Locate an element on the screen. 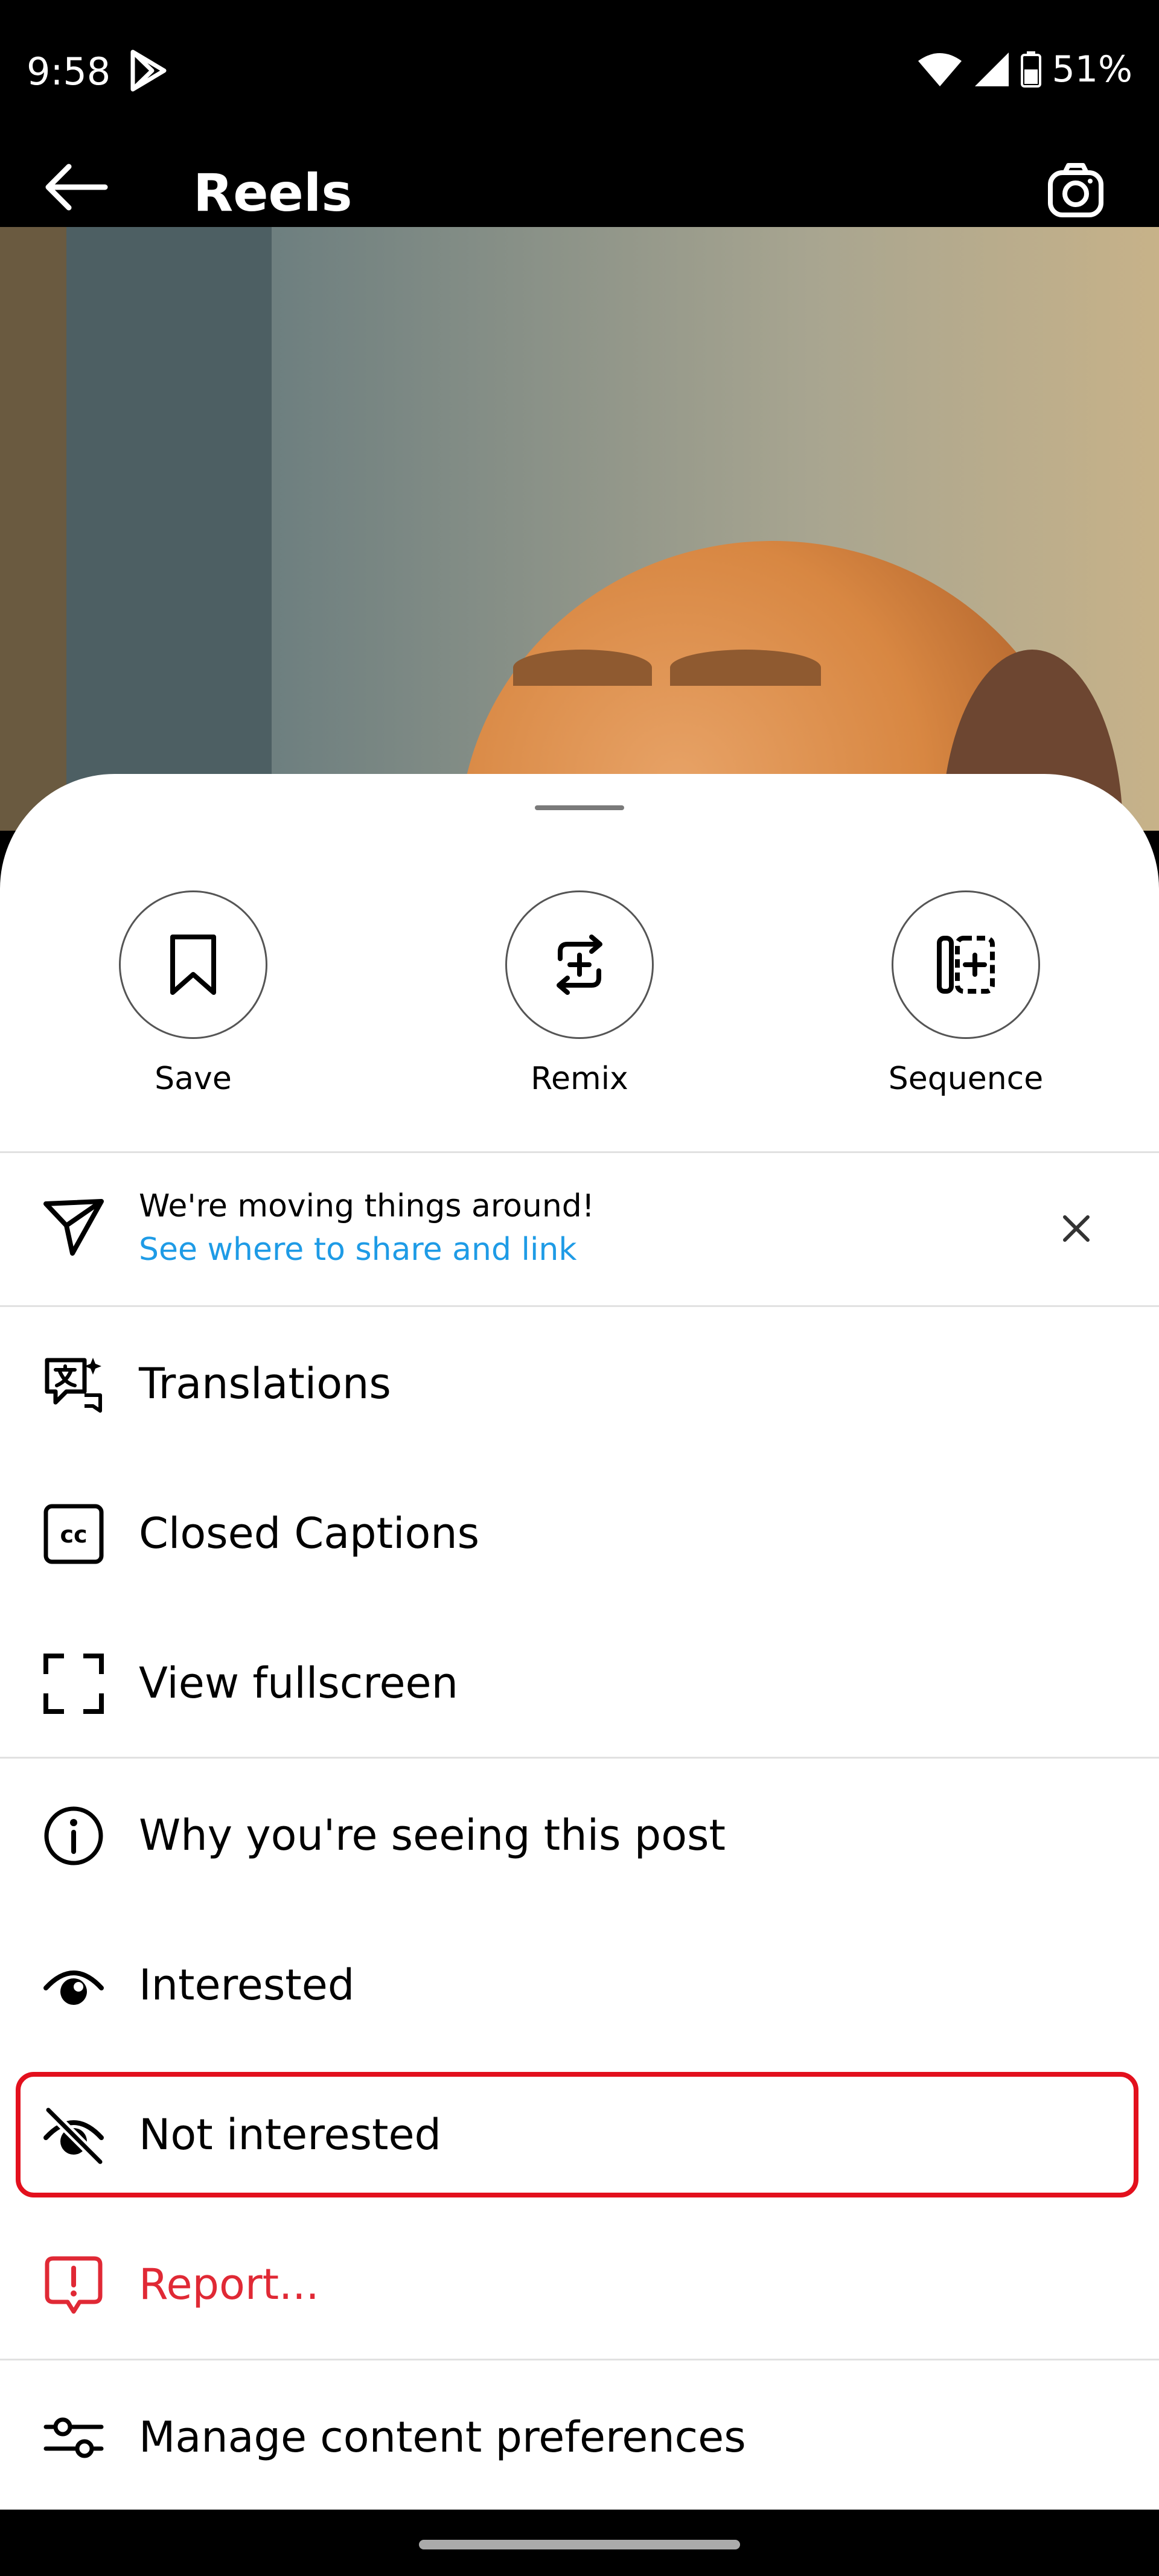  back-arrow-icon is located at coordinates (75, 188).